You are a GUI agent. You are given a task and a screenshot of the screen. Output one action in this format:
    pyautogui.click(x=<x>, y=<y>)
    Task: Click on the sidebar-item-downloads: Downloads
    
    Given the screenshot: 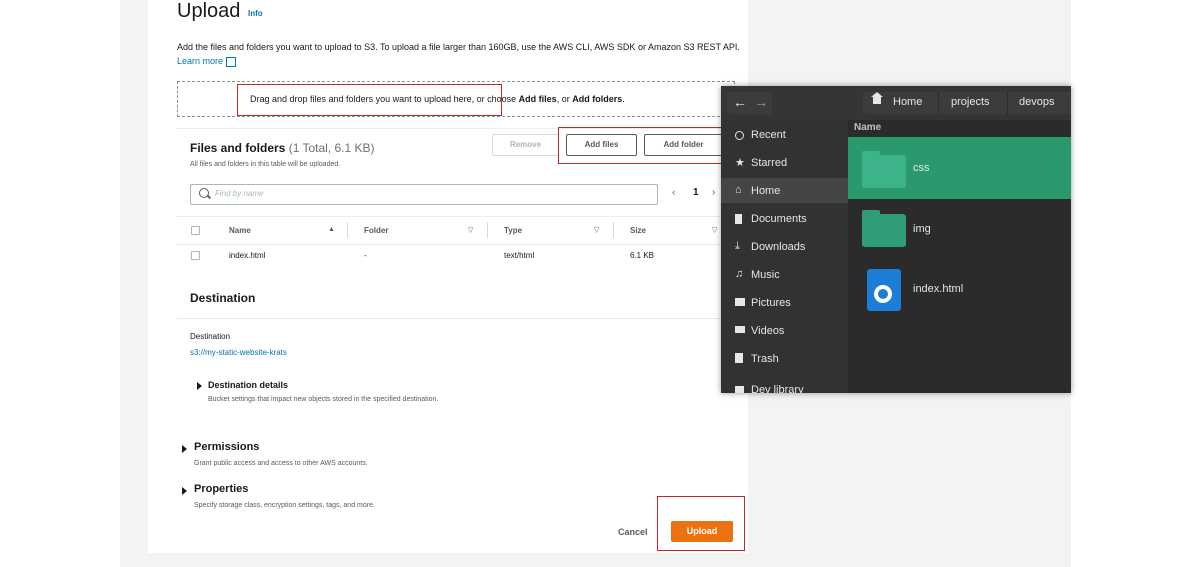 What is the action you would take?
    pyautogui.click(x=778, y=247)
    